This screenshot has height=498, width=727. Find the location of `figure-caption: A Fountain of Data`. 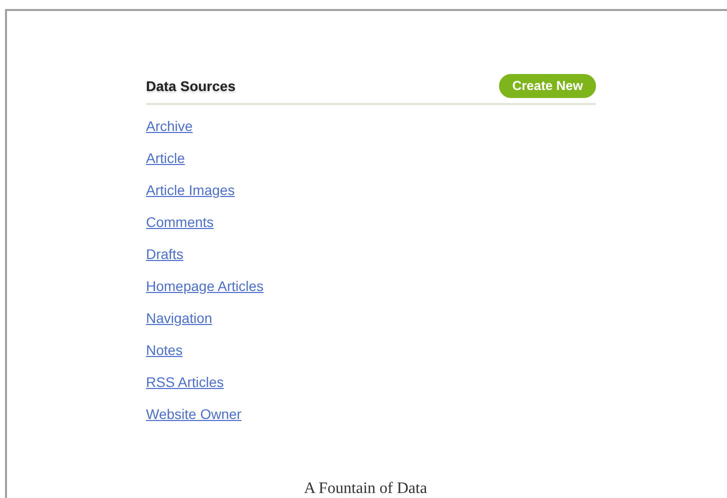

figure-caption: A Fountain of Data is located at coordinates (366, 488).